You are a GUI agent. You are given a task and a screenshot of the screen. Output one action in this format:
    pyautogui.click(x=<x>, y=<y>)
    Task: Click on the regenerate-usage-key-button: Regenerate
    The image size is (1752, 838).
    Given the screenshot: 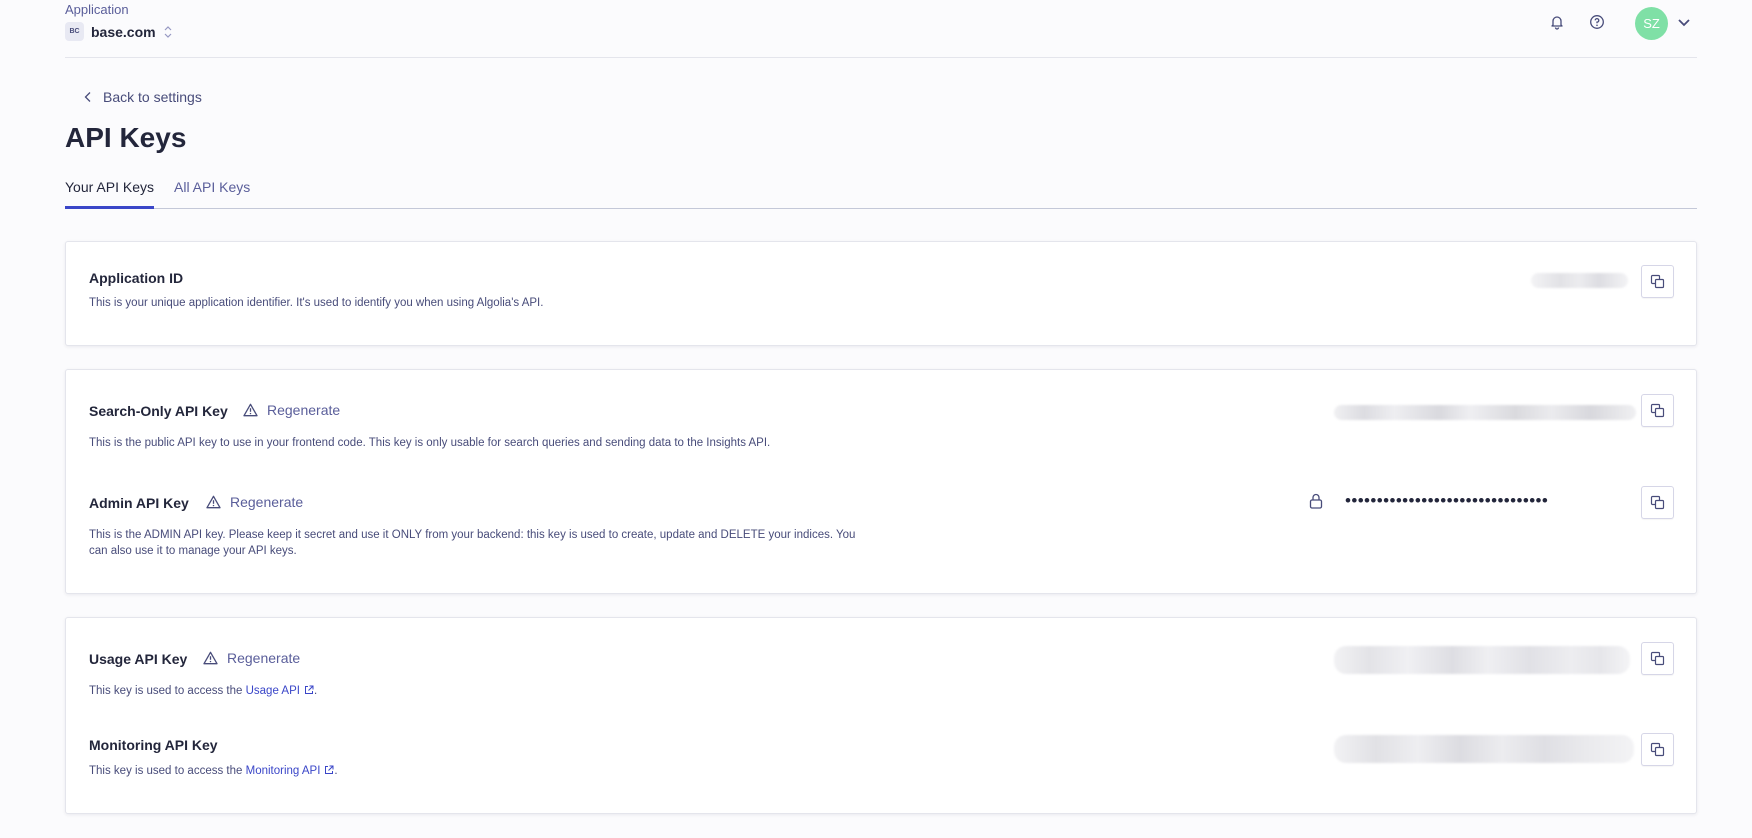 What is the action you would take?
    pyautogui.click(x=251, y=658)
    